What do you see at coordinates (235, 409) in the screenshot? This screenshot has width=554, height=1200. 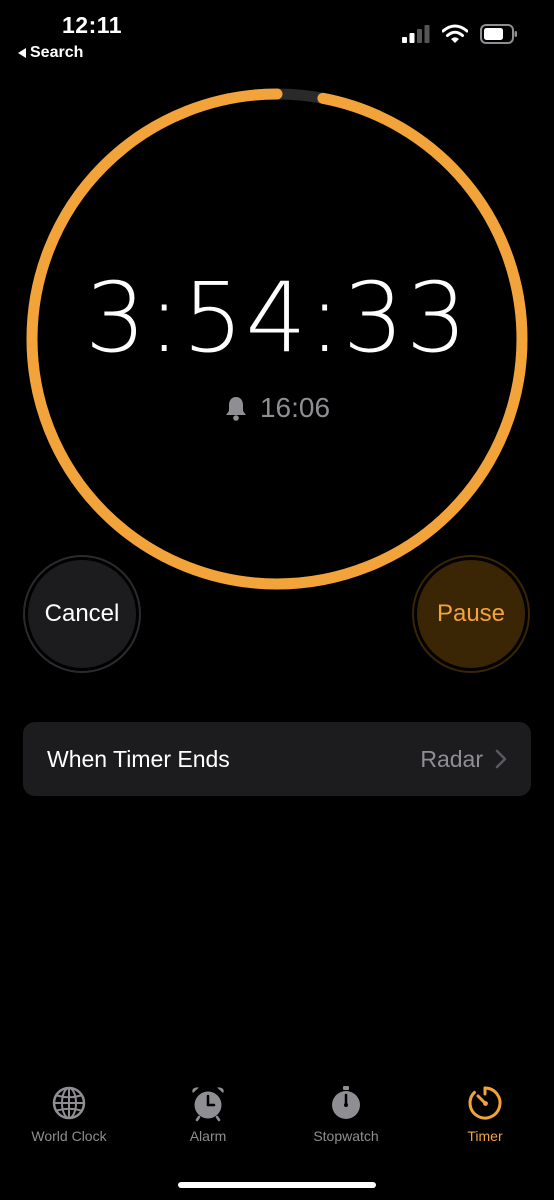 I see `bell-icon` at bounding box center [235, 409].